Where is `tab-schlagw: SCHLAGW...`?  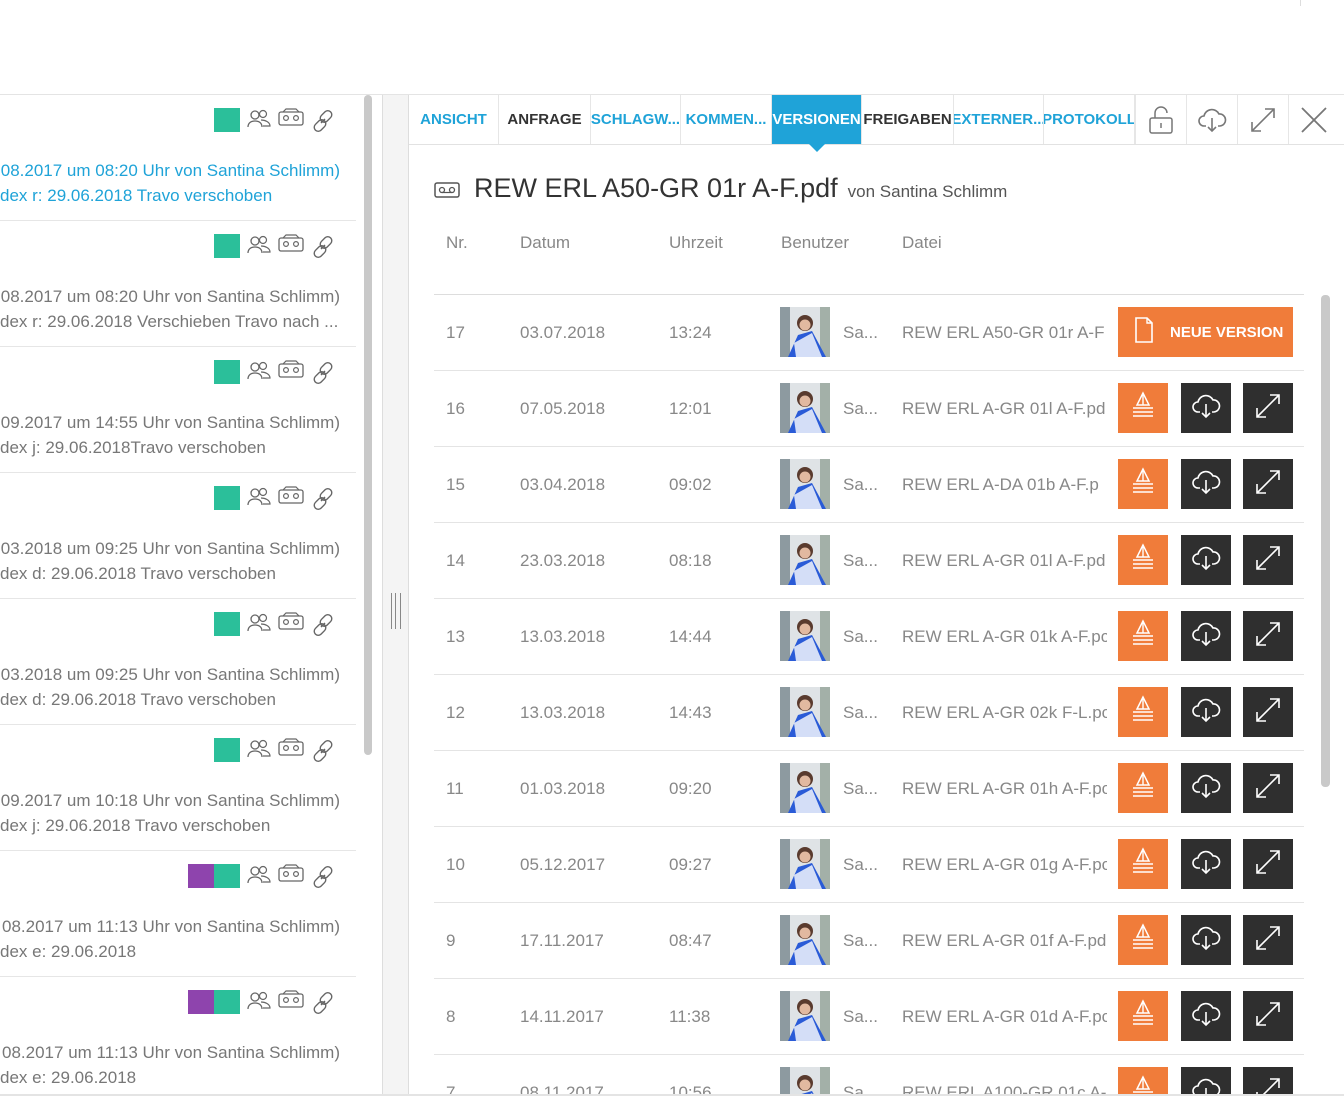 tab-schlagw: SCHLAGW... is located at coordinates (636, 119).